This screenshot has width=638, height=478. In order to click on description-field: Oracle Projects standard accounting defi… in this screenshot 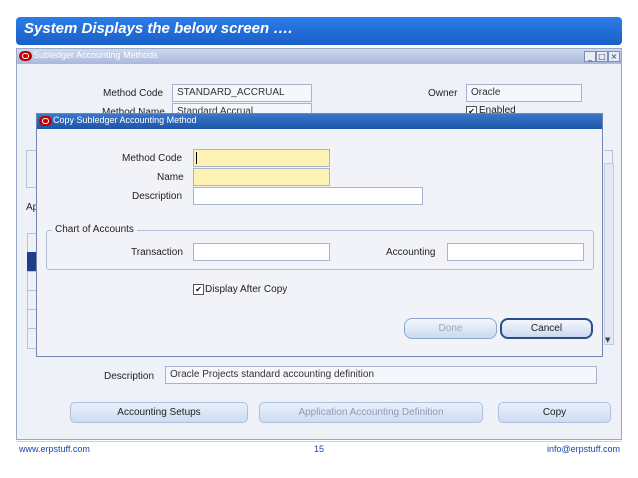, I will do `click(381, 375)`.